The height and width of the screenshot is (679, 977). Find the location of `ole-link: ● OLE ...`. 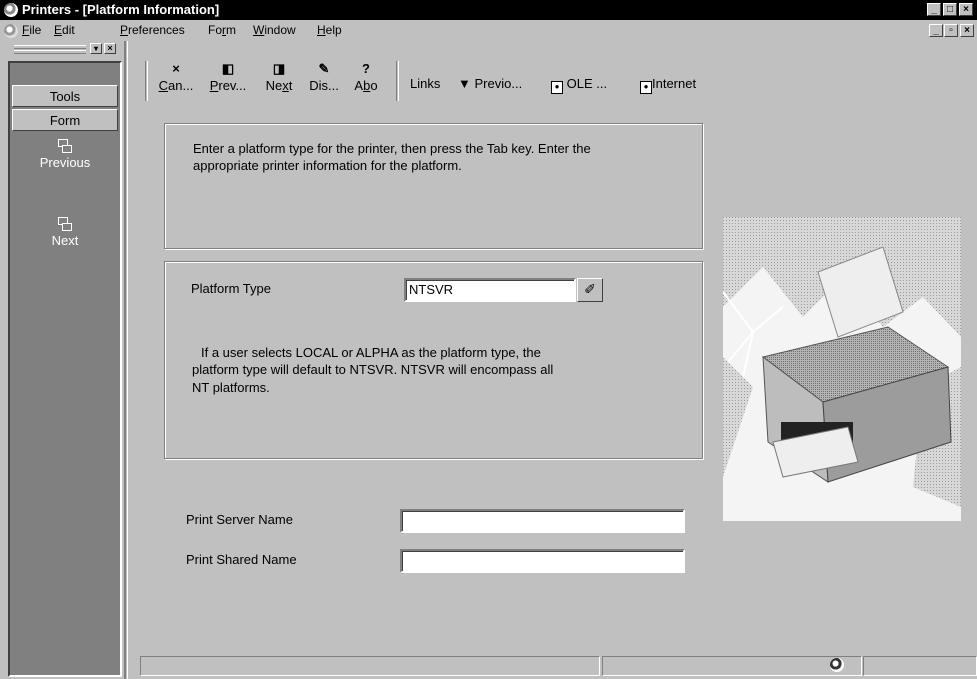

ole-link: ● OLE ... is located at coordinates (579, 85).